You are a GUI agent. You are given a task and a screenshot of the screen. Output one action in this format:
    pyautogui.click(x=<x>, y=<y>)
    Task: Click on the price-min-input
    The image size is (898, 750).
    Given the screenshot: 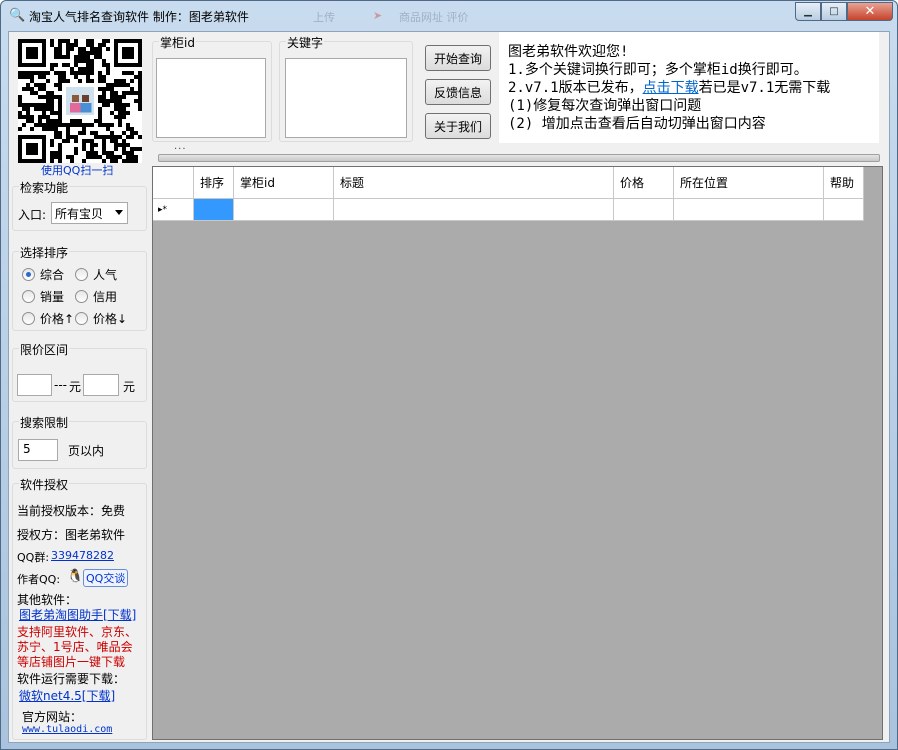 What is the action you would take?
    pyautogui.click(x=34, y=385)
    